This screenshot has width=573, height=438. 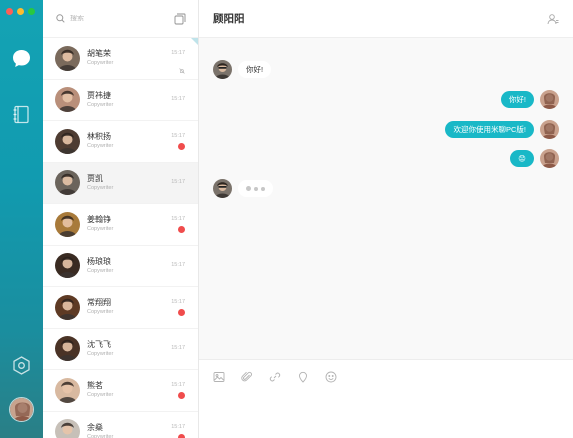 I want to click on close-window-button, so click(x=9, y=11).